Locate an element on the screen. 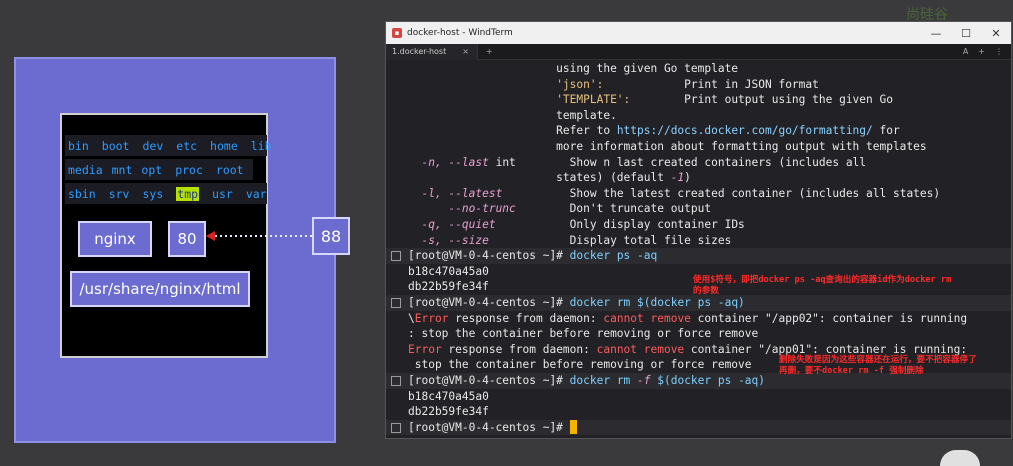  tab-docker-host: 1.docker-host × is located at coordinates (432, 51).